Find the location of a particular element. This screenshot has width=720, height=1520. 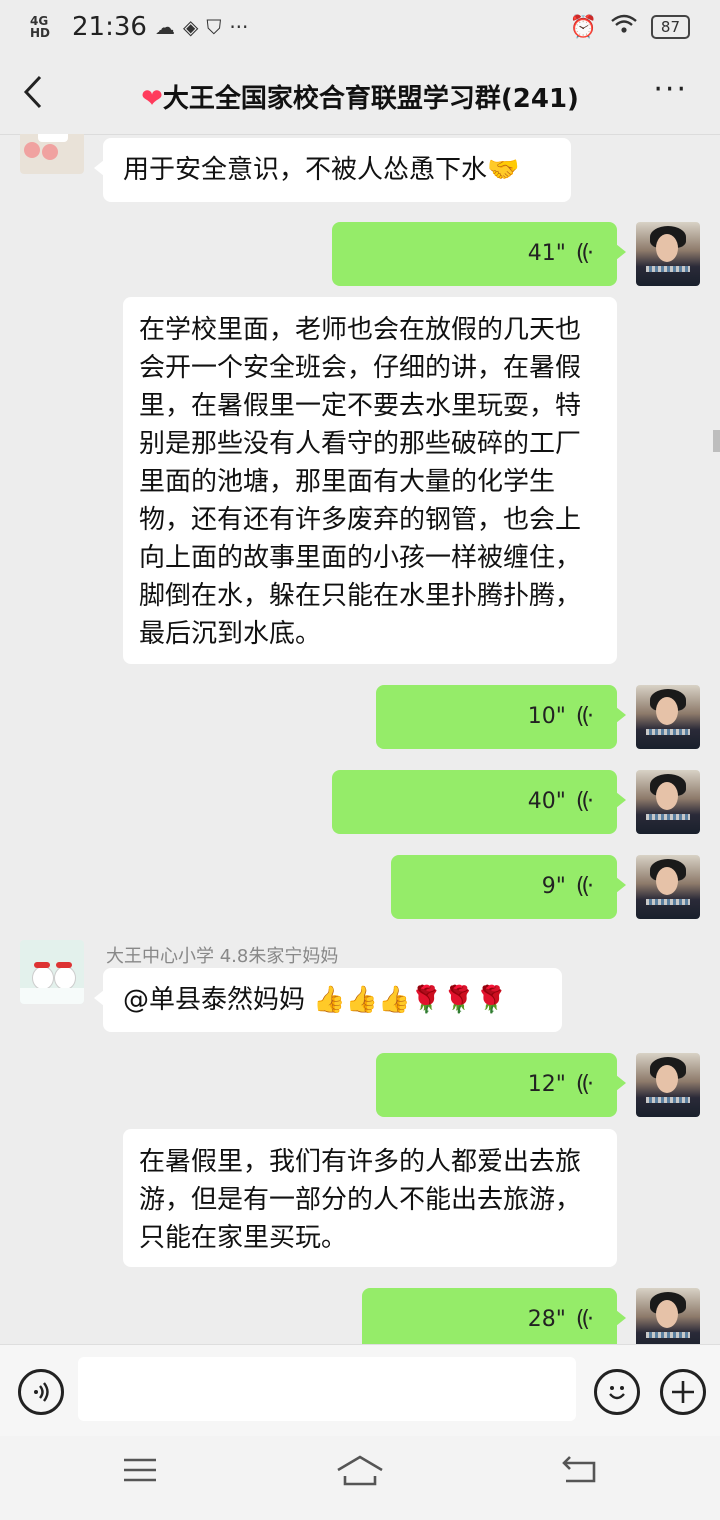

emoji-button is located at coordinates (617, 1392).